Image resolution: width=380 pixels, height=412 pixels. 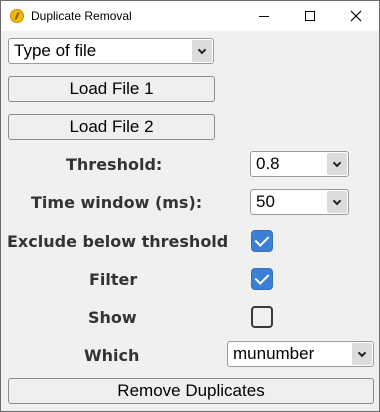 I want to click on load-file-2-button: Load File 2, so click(x=111, y=127).